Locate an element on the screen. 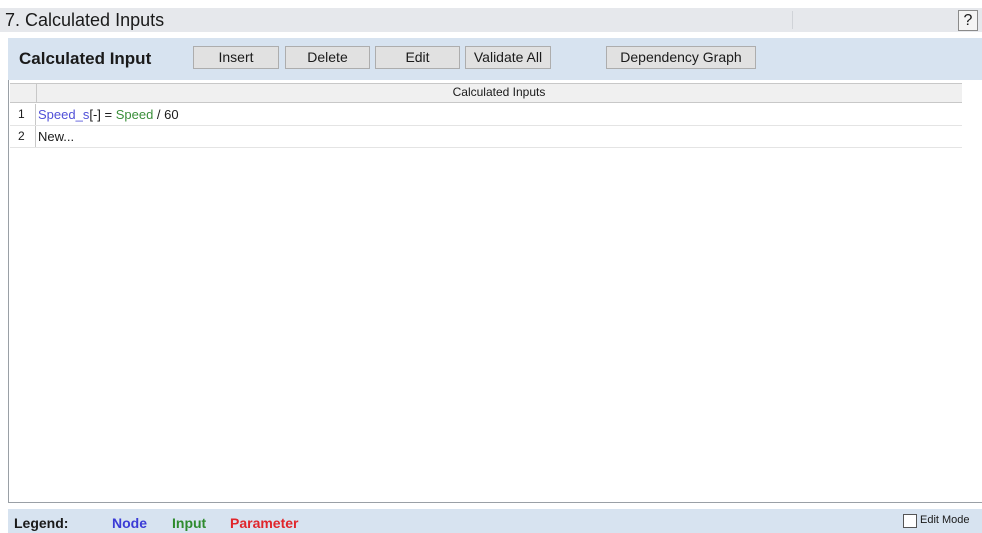 This screenshot has height=533, width=982. expression-rest: / 60 is located at coordinates (166, 114).